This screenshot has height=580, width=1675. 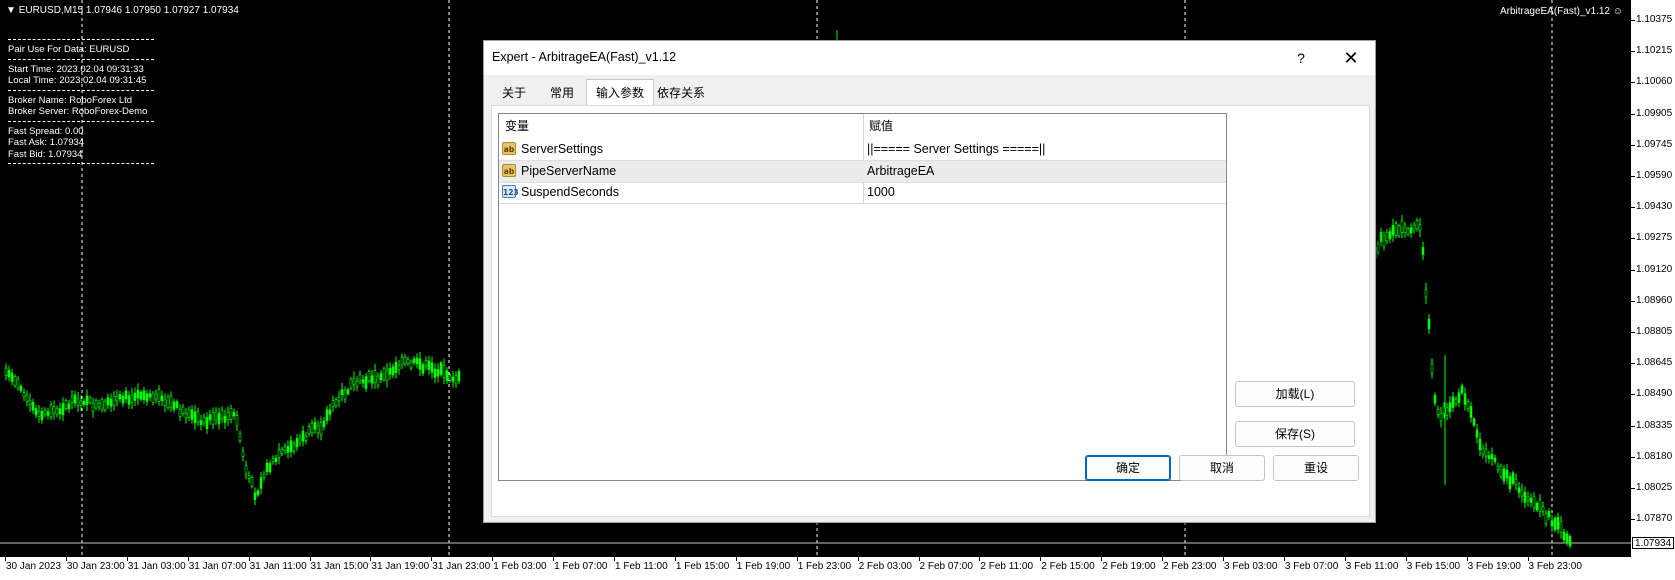 I want to click on price-tick-label: 1.09430, so click(x=1654, y=207).